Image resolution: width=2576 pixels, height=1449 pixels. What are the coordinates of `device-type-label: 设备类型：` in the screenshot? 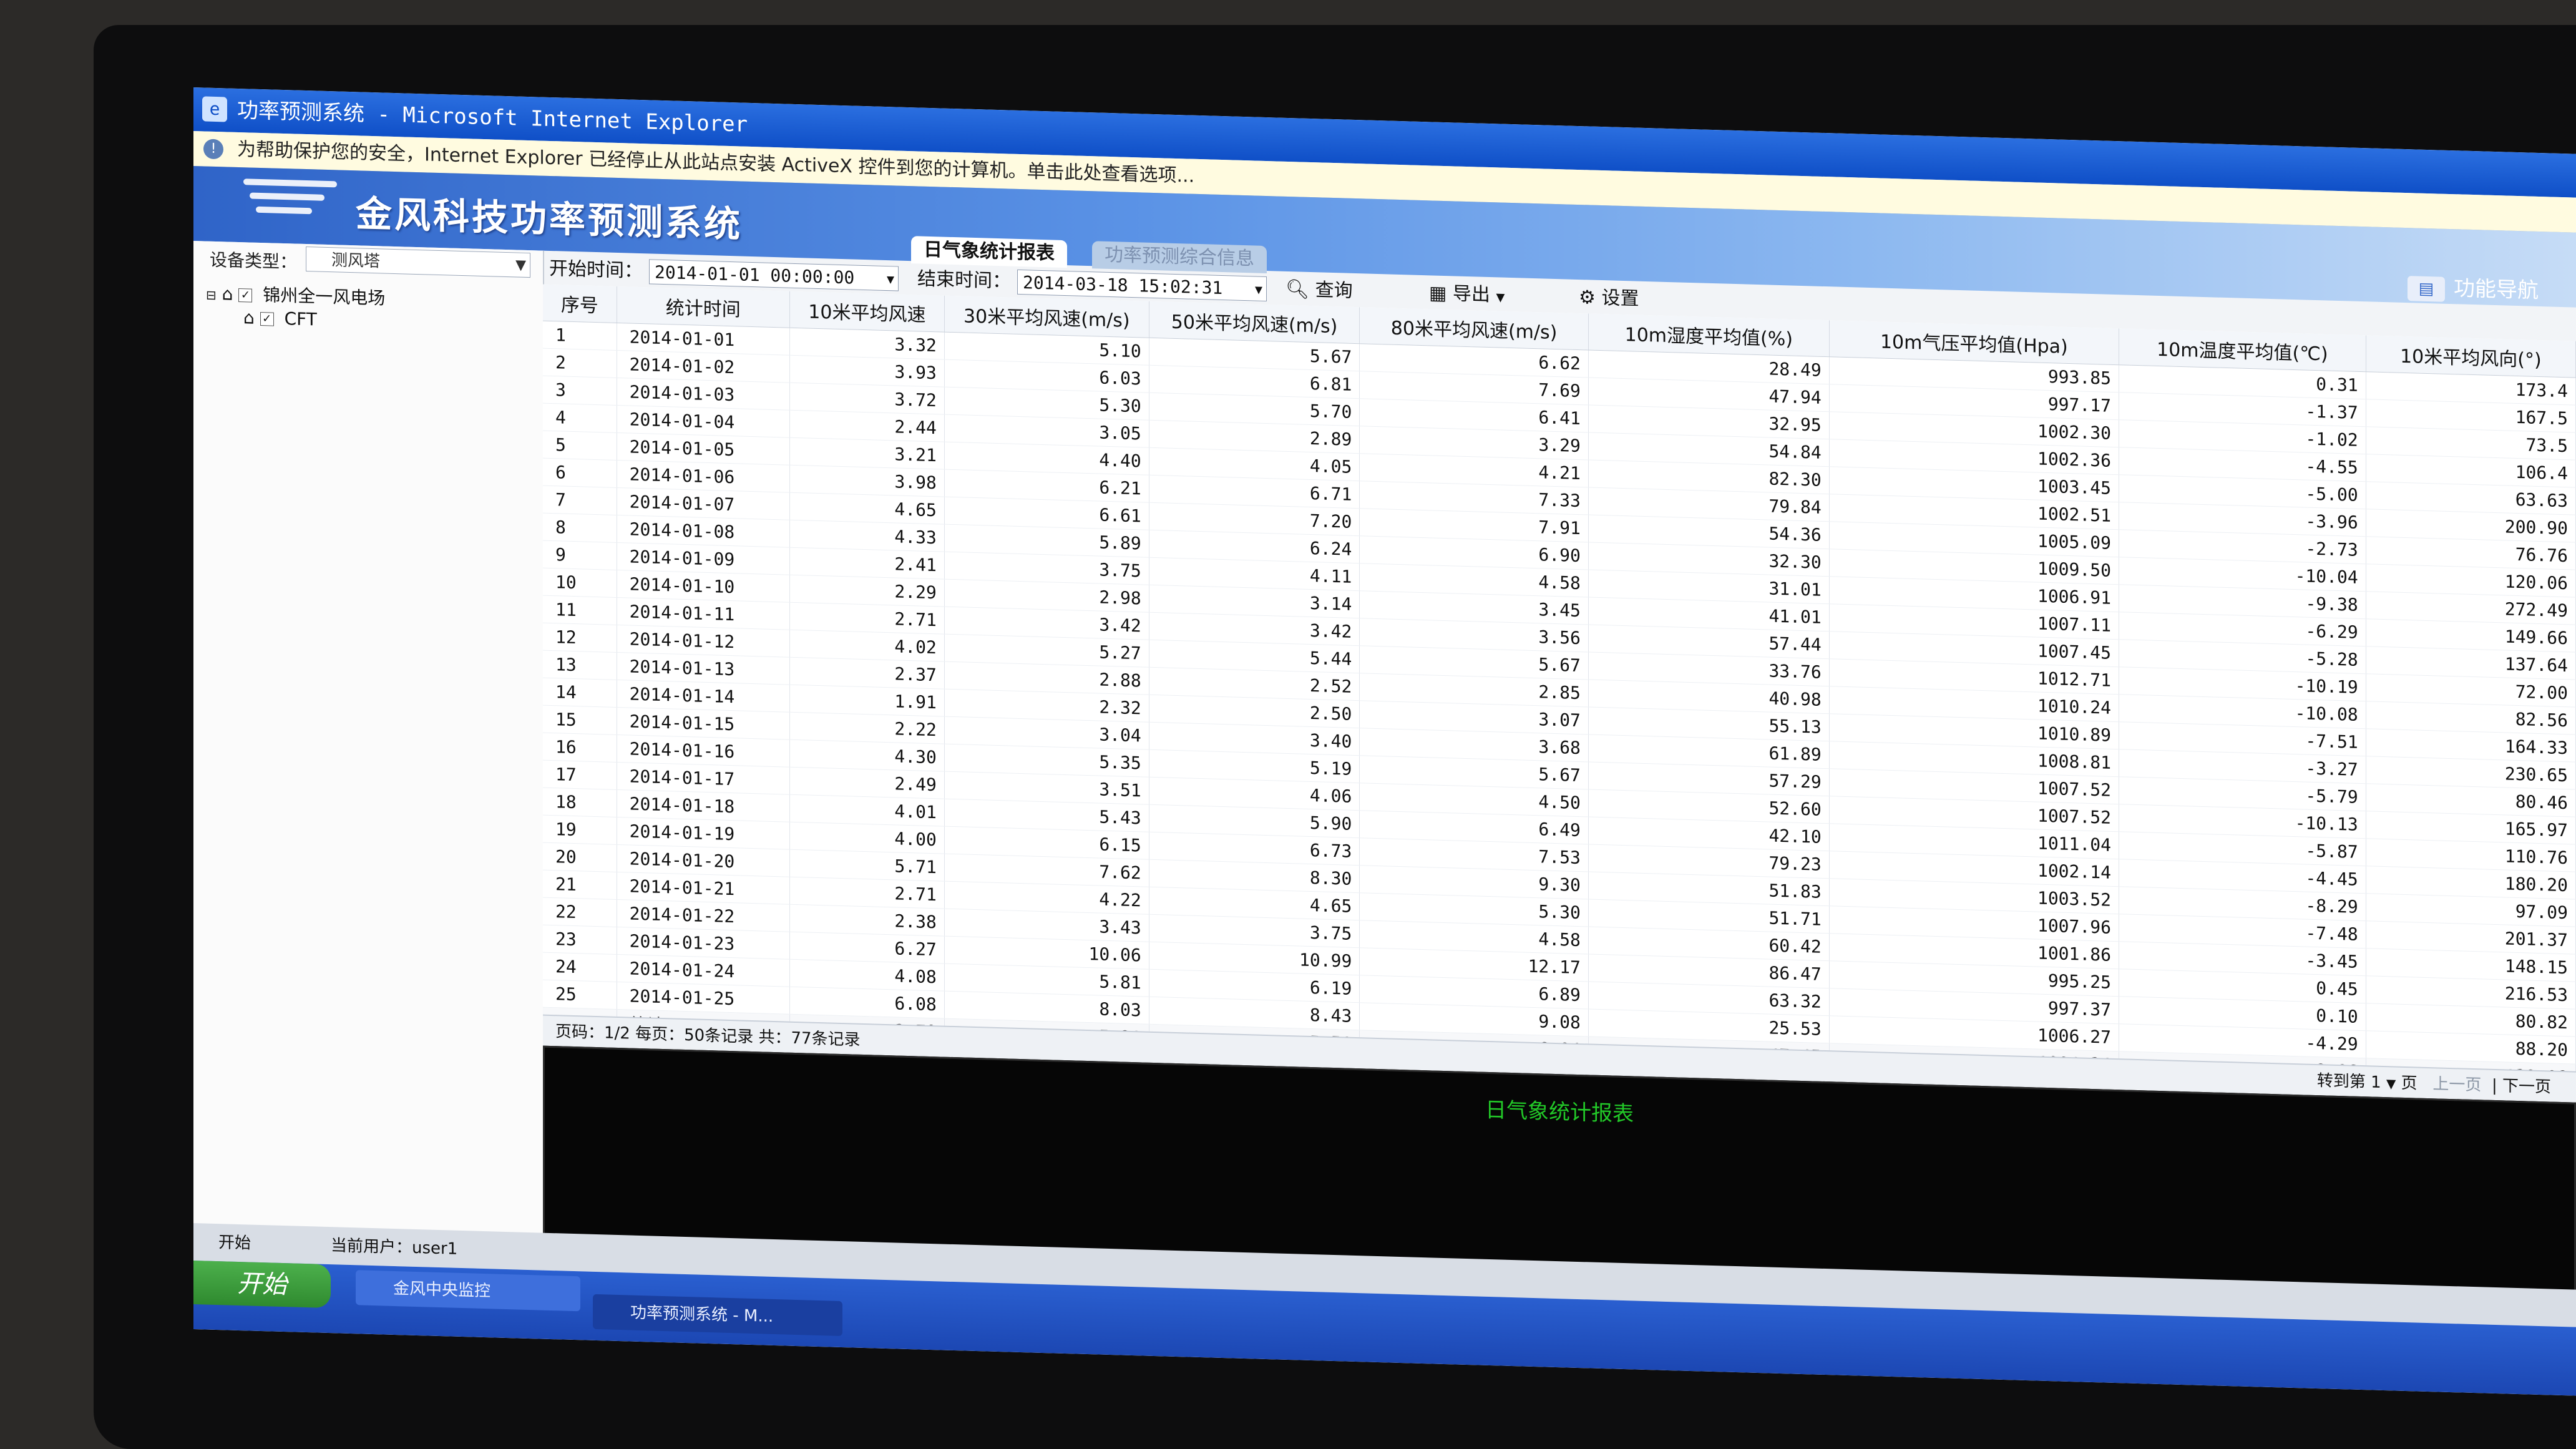 It's located at (254, 261).